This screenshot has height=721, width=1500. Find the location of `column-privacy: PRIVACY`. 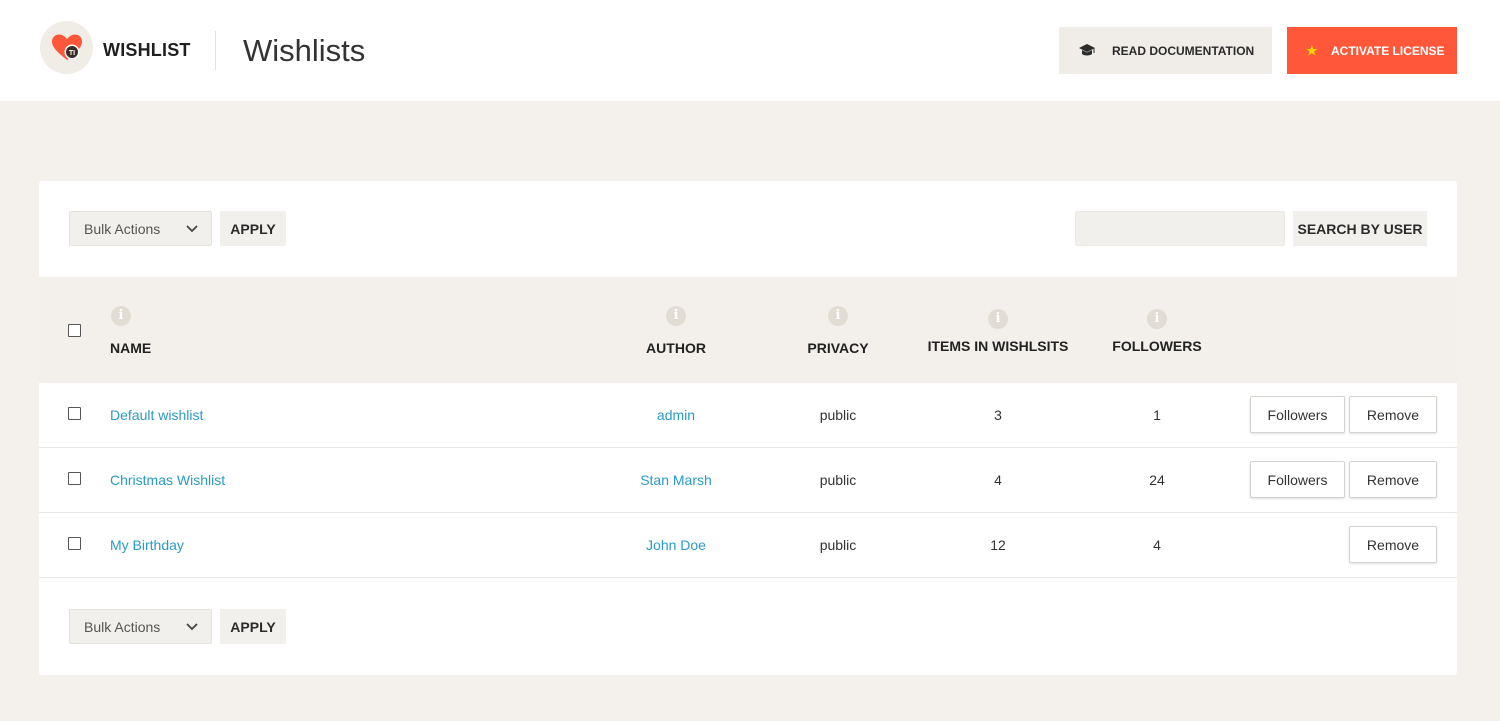

column-privacy: PRIVACY is located at coordinates (837, 348).